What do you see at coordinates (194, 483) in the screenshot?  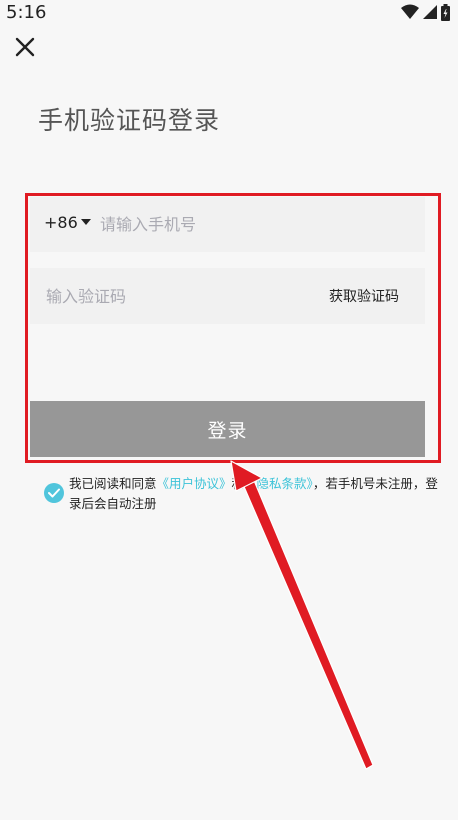 I see `user-agreement-link: 《用户协议》` at bounding box center [194, 483].